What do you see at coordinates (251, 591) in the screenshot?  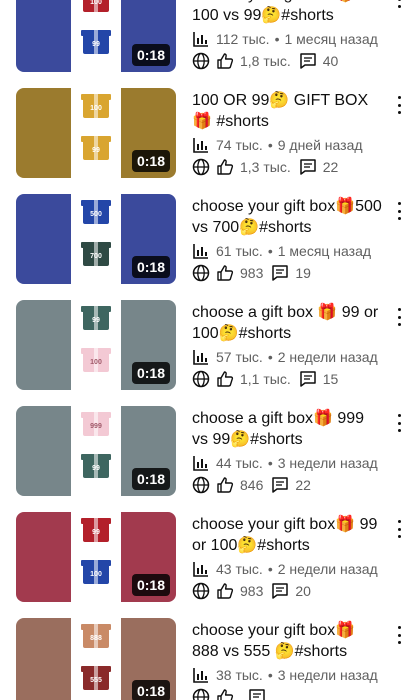 I see `video-engagement-row: 983 20` at bounding box center [251, 591].